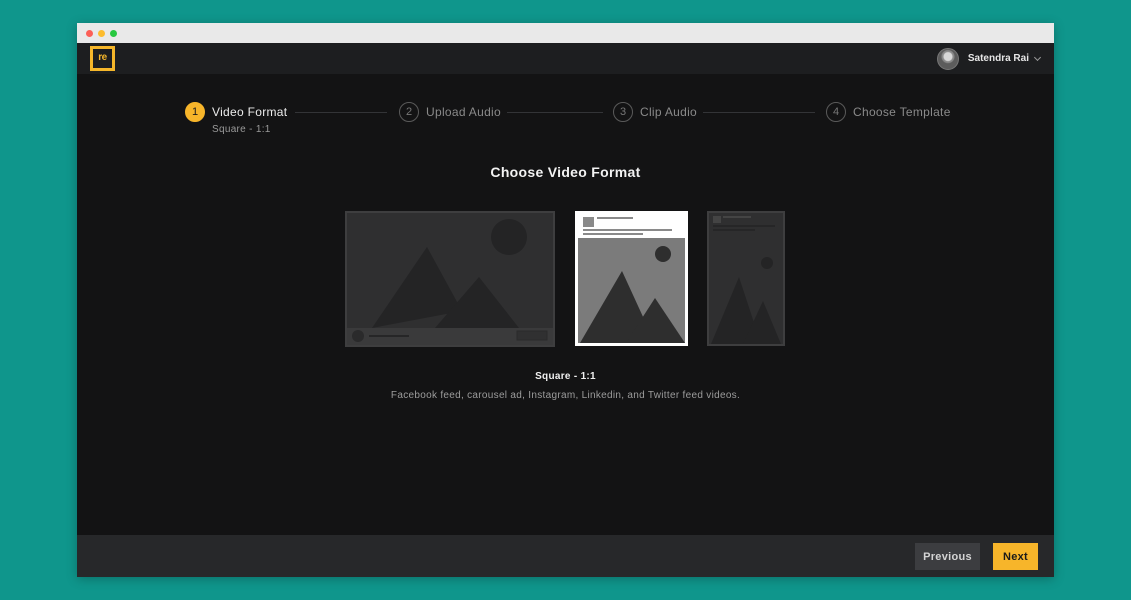 The width and height of the screenshot is (1131, 600). I want to click on landscape-preview-icon, so click(450, 279).